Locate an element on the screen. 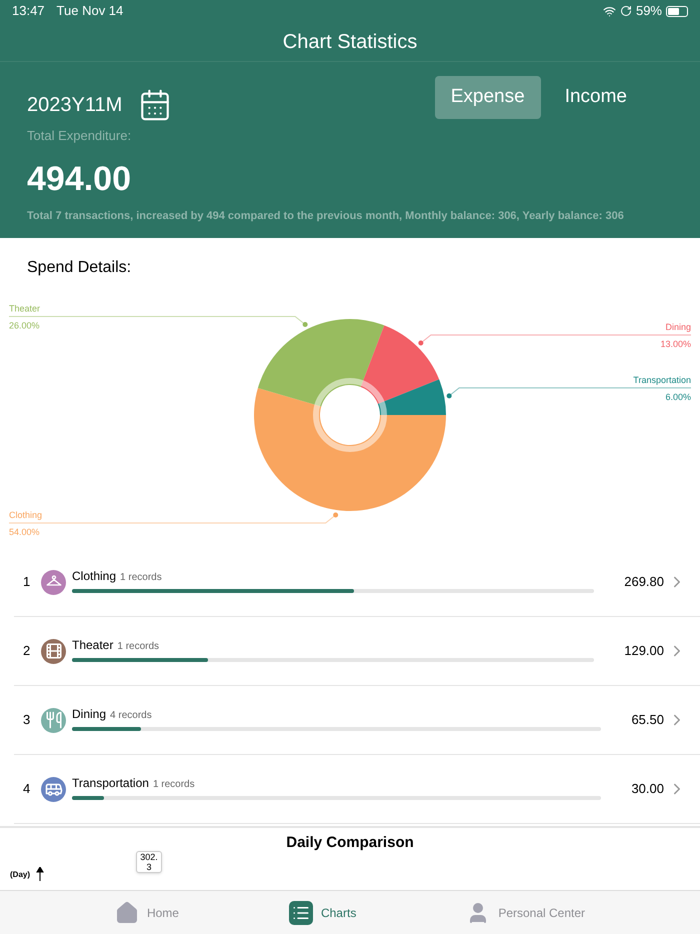 Image resolution: width=700 pixels, height=934 pixels. wifi-icon is located at coordinates (609, 11).